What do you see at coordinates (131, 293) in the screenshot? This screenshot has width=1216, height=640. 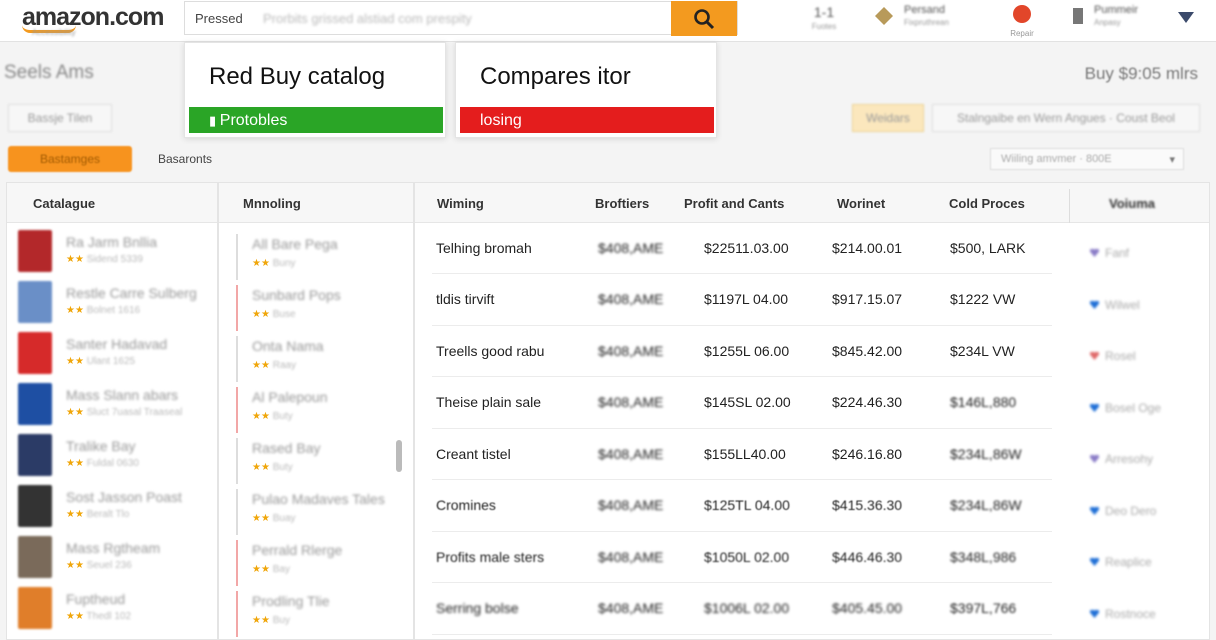 I see `product-name: Restle Carre Sulberg` at bounding box center [131, 293].